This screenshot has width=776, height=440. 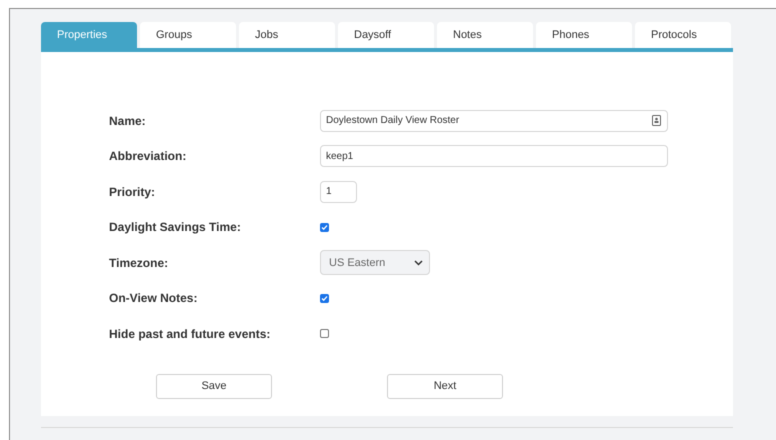 What do you see at coordinates (418, 263) in the screenshot?
I see `chevron-down-icon` at bounding box center [418, 263].